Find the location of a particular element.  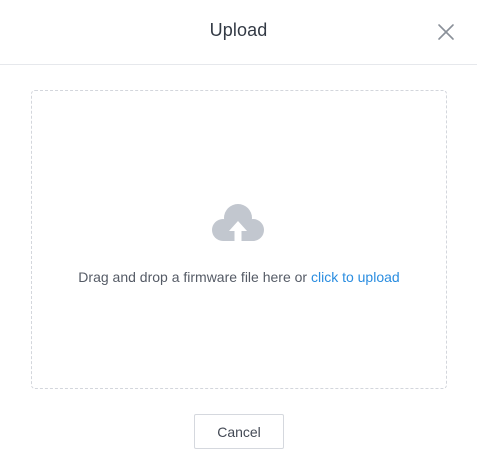

dropzone-hint-text: Drag and drop a firmware file here or is located at coordinates (193, 277).